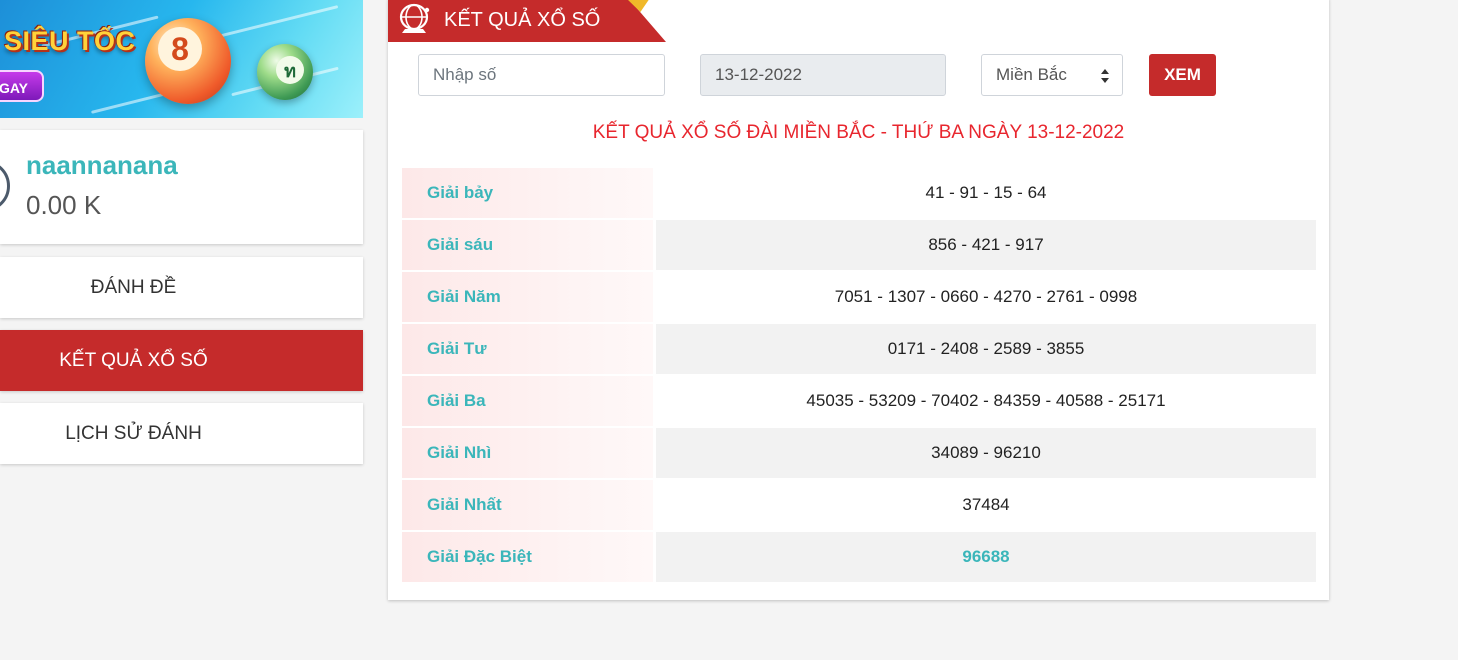 This screenshot has height=660, width=1458. What do you see at coordinates (529, 558) in the screenshot?
I see `prize-label: Giải Đặc Biệt` at bounding box center [529, 558].